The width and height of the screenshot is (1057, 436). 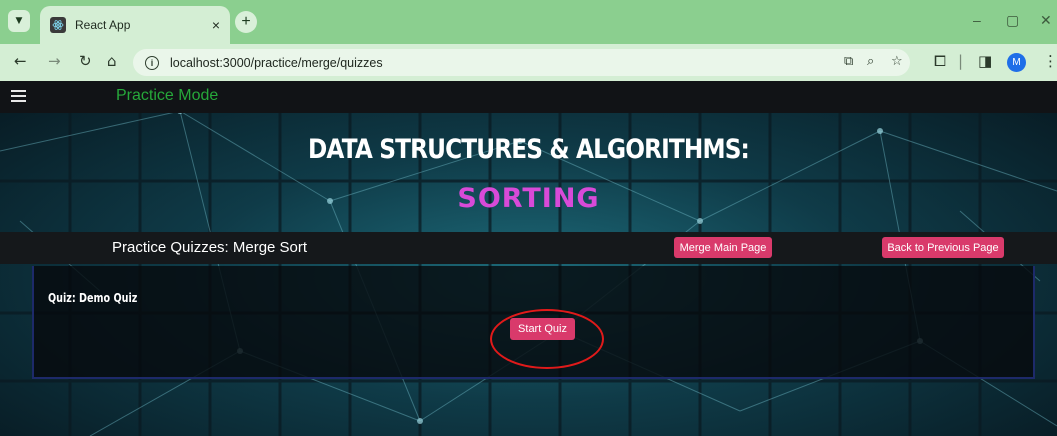 I want to click on quiz-title: Quiz: Demo Quiz, so click(x=93, y=298).